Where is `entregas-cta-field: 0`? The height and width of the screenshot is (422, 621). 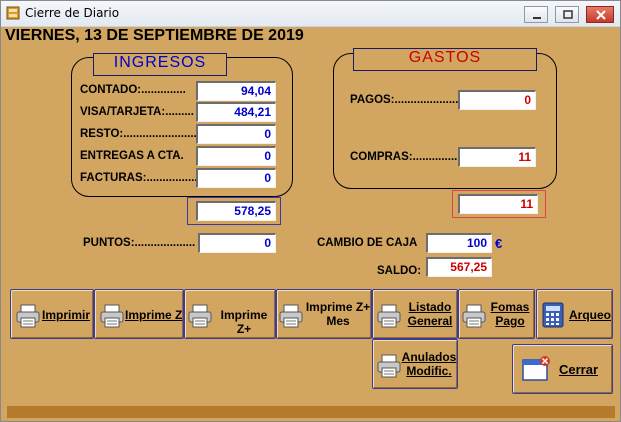 entregas-cta-field: 0 is located at coordinates (236, 156).